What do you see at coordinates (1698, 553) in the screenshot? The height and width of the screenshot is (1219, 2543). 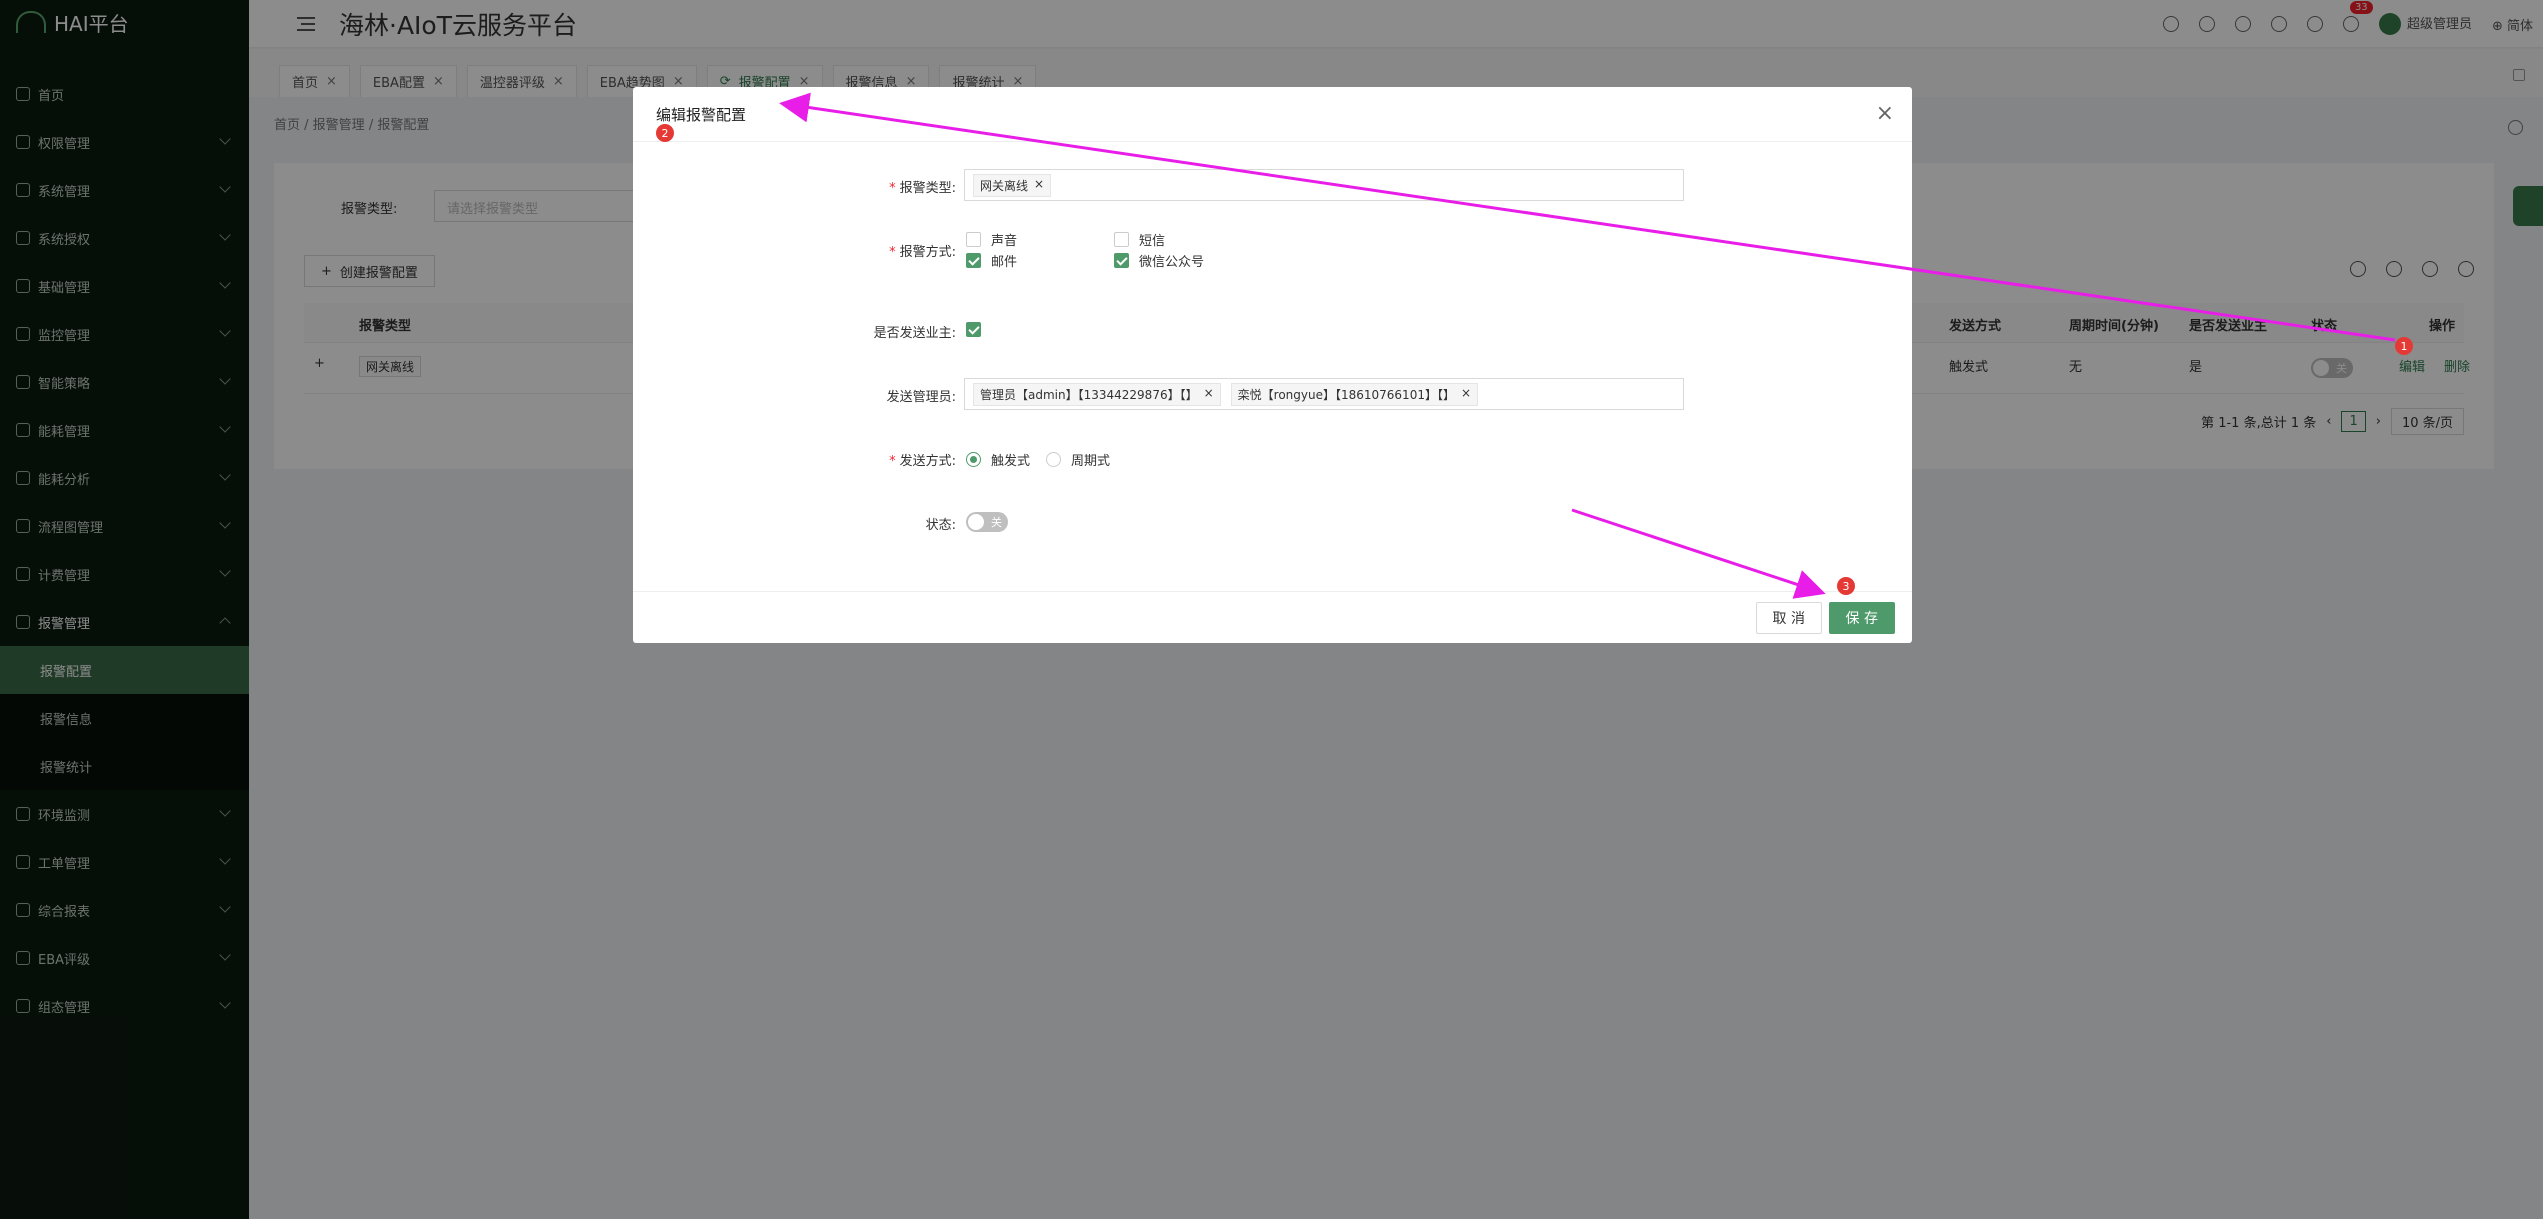 I see `arrow-to-save` at bounding box center [1698, 553].